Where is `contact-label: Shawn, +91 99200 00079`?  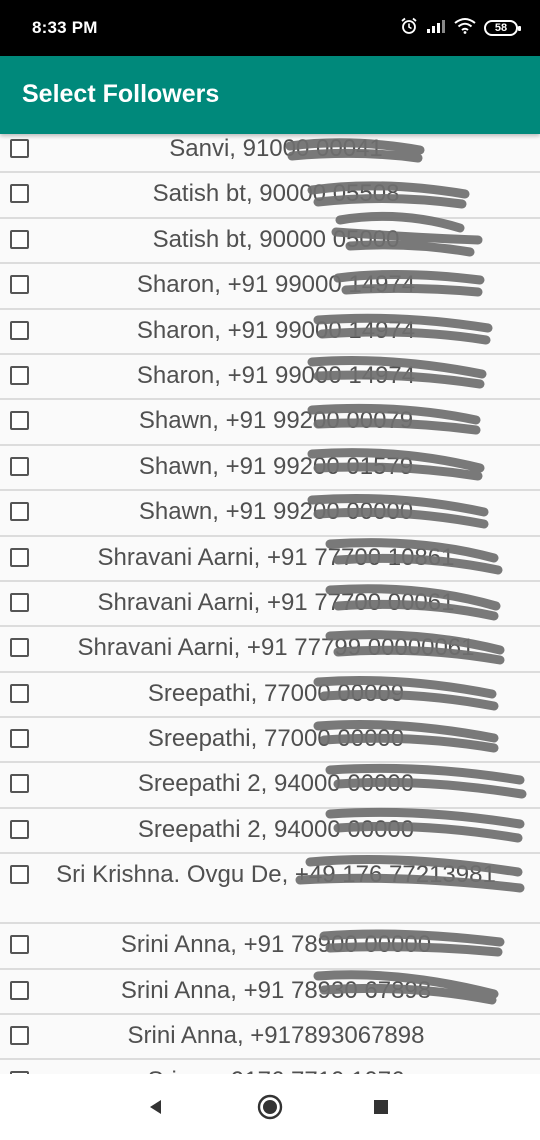 contact-label: Shawn, +91 99200 00079 is located at coordinates (276, 421).